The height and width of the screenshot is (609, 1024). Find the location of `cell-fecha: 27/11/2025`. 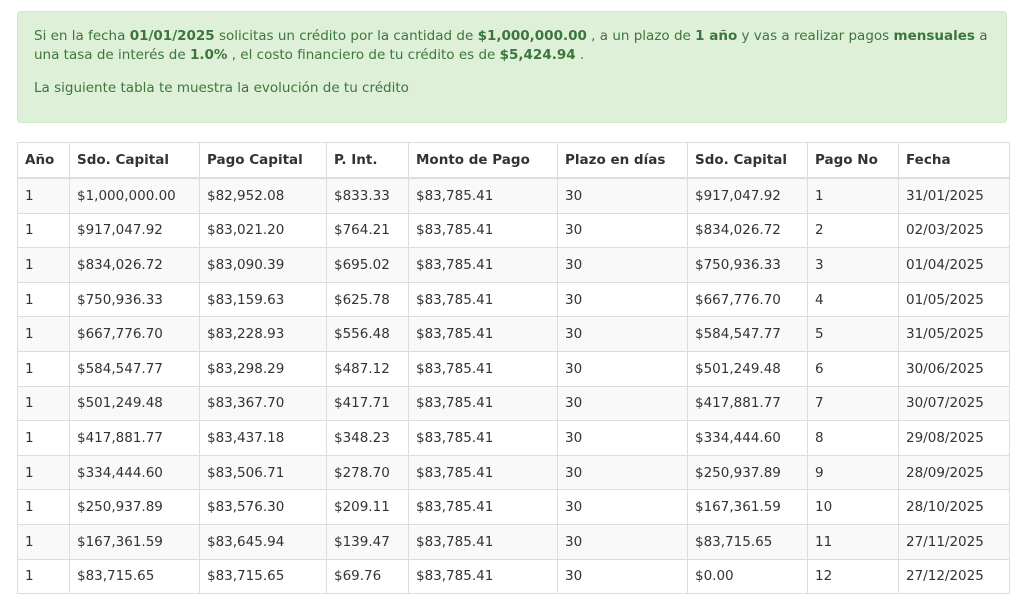

cell-fecha: 27/11/2025 is located at coordinates (954, 541).